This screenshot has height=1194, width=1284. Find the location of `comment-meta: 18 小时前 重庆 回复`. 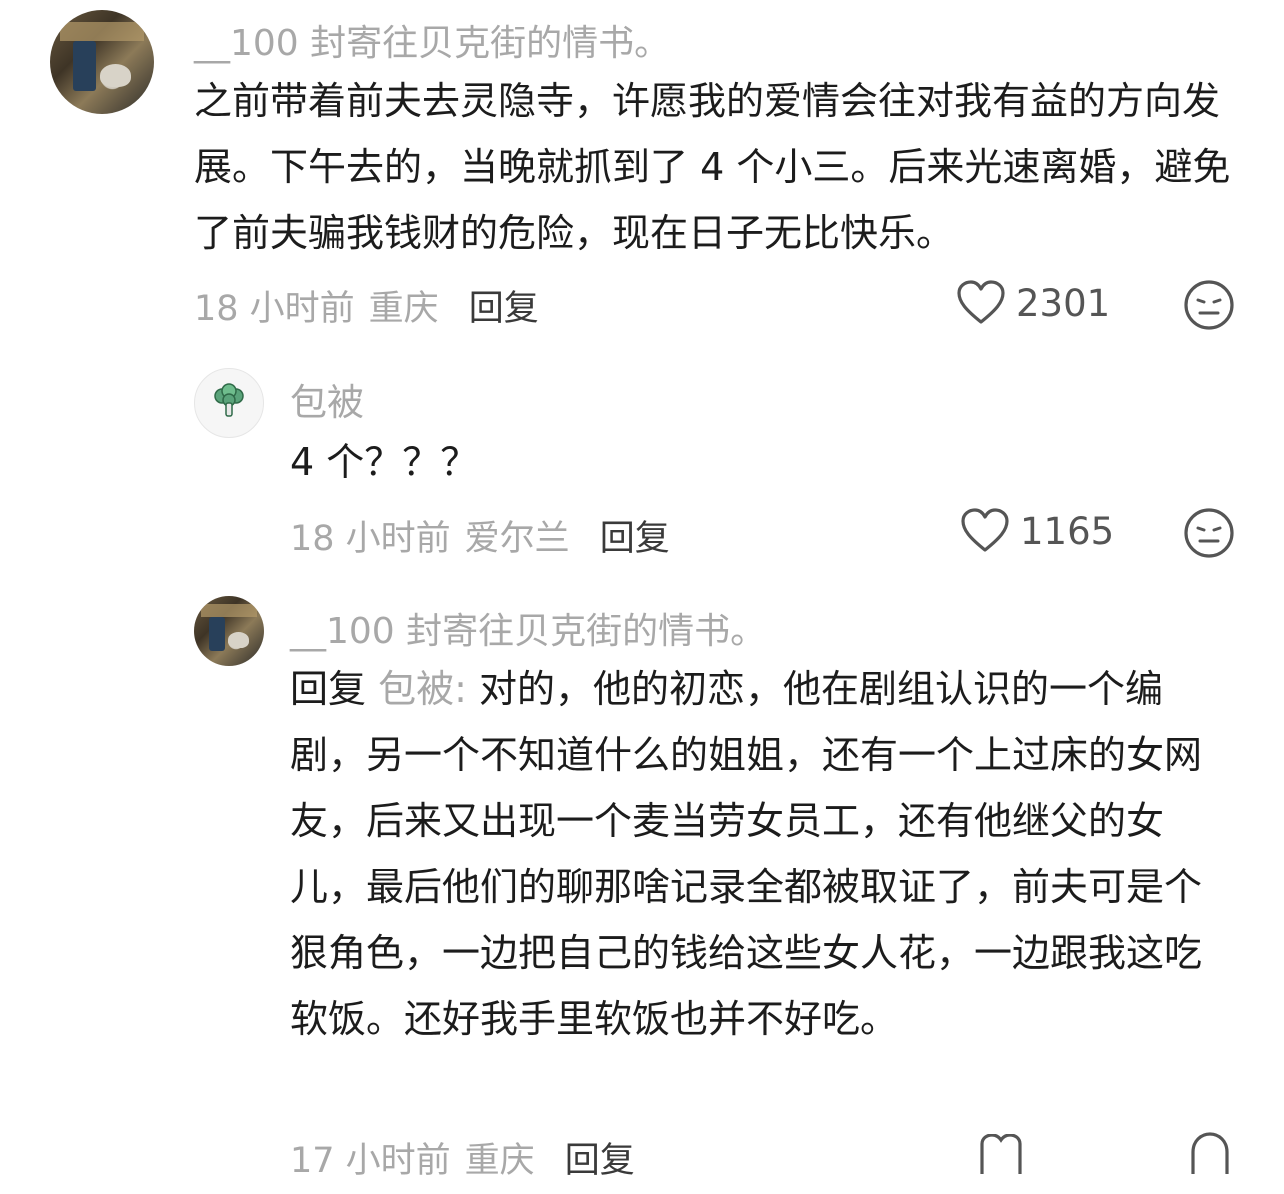

comment-meta: 18 小时前 重庆 回复 is located at coordinates (366, 305).